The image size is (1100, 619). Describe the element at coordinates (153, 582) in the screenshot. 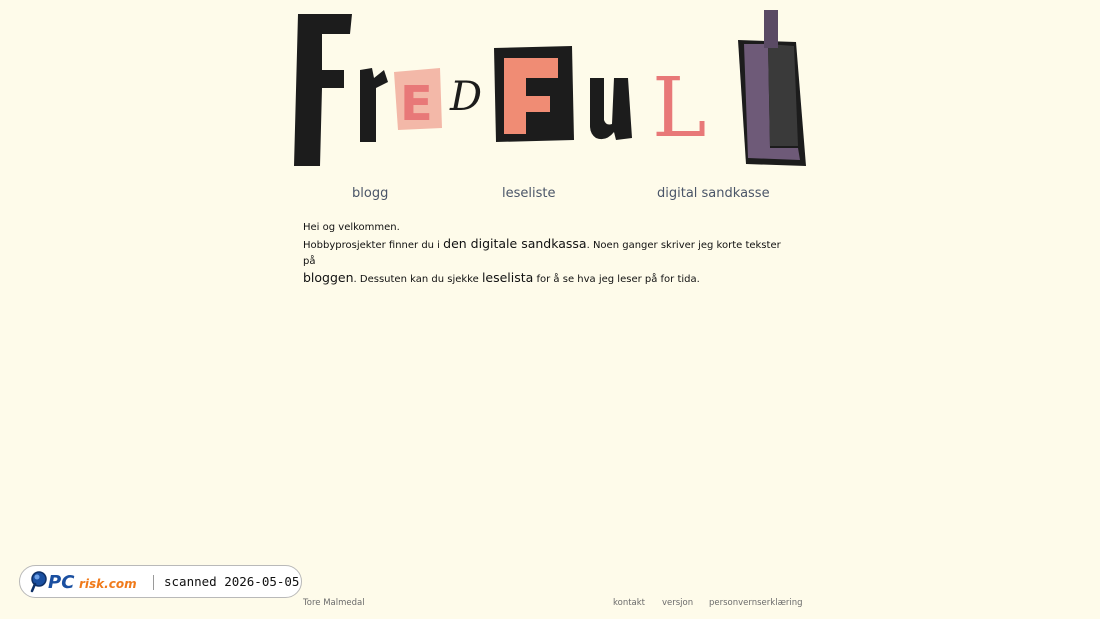

I see `badge-divider` at that location.